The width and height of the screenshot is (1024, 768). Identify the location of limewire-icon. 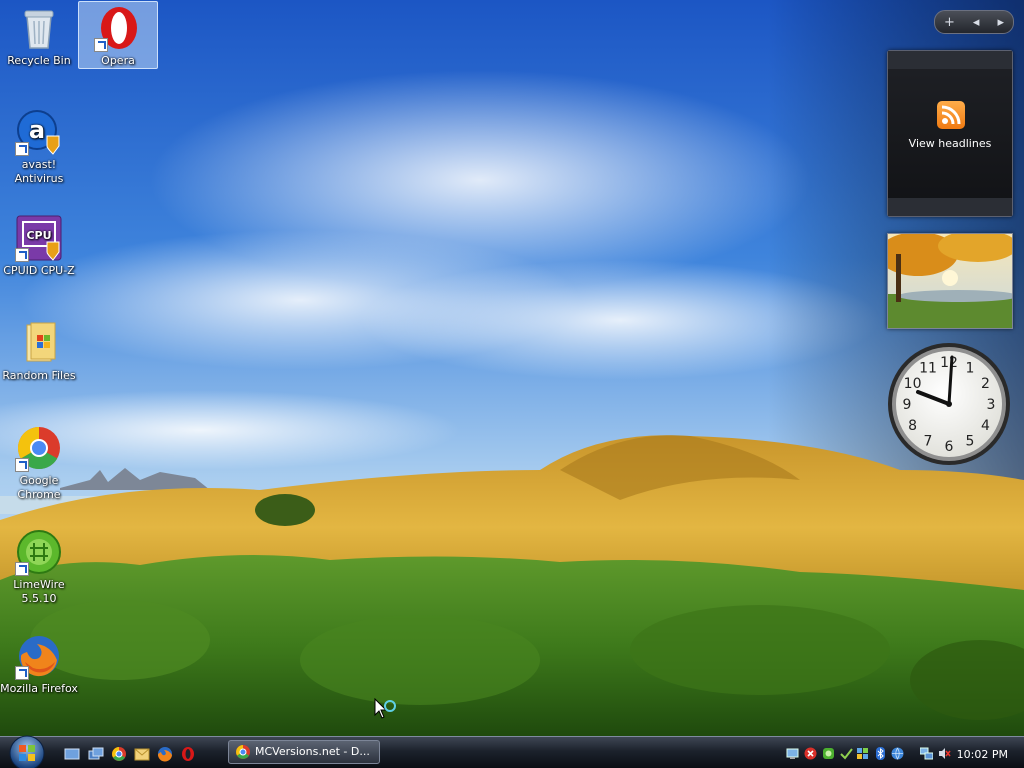
(39, 552).